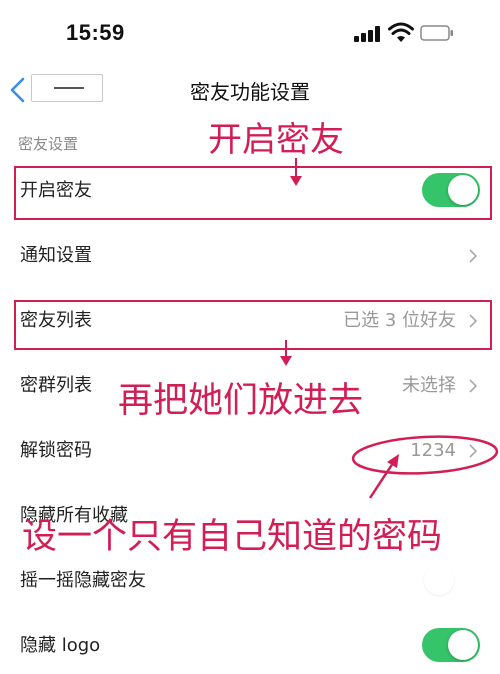 This screenshot has width=500, height=674. What do you see at coordinates (56, 450) in the screenshot?
I see `row-label: 解锁密码` at bounding box center [56, 450].